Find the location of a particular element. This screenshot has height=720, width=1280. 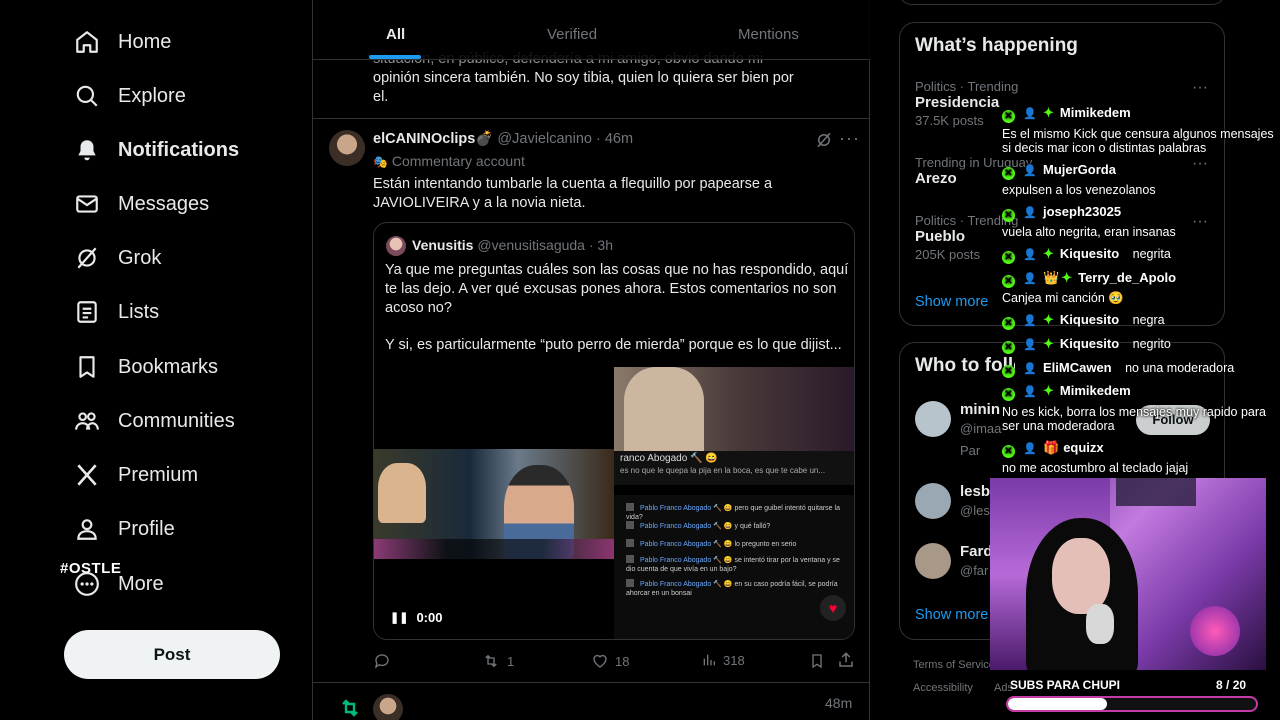

tweet-author-handle: @Javielcanino is located at coordinates (544, 139).